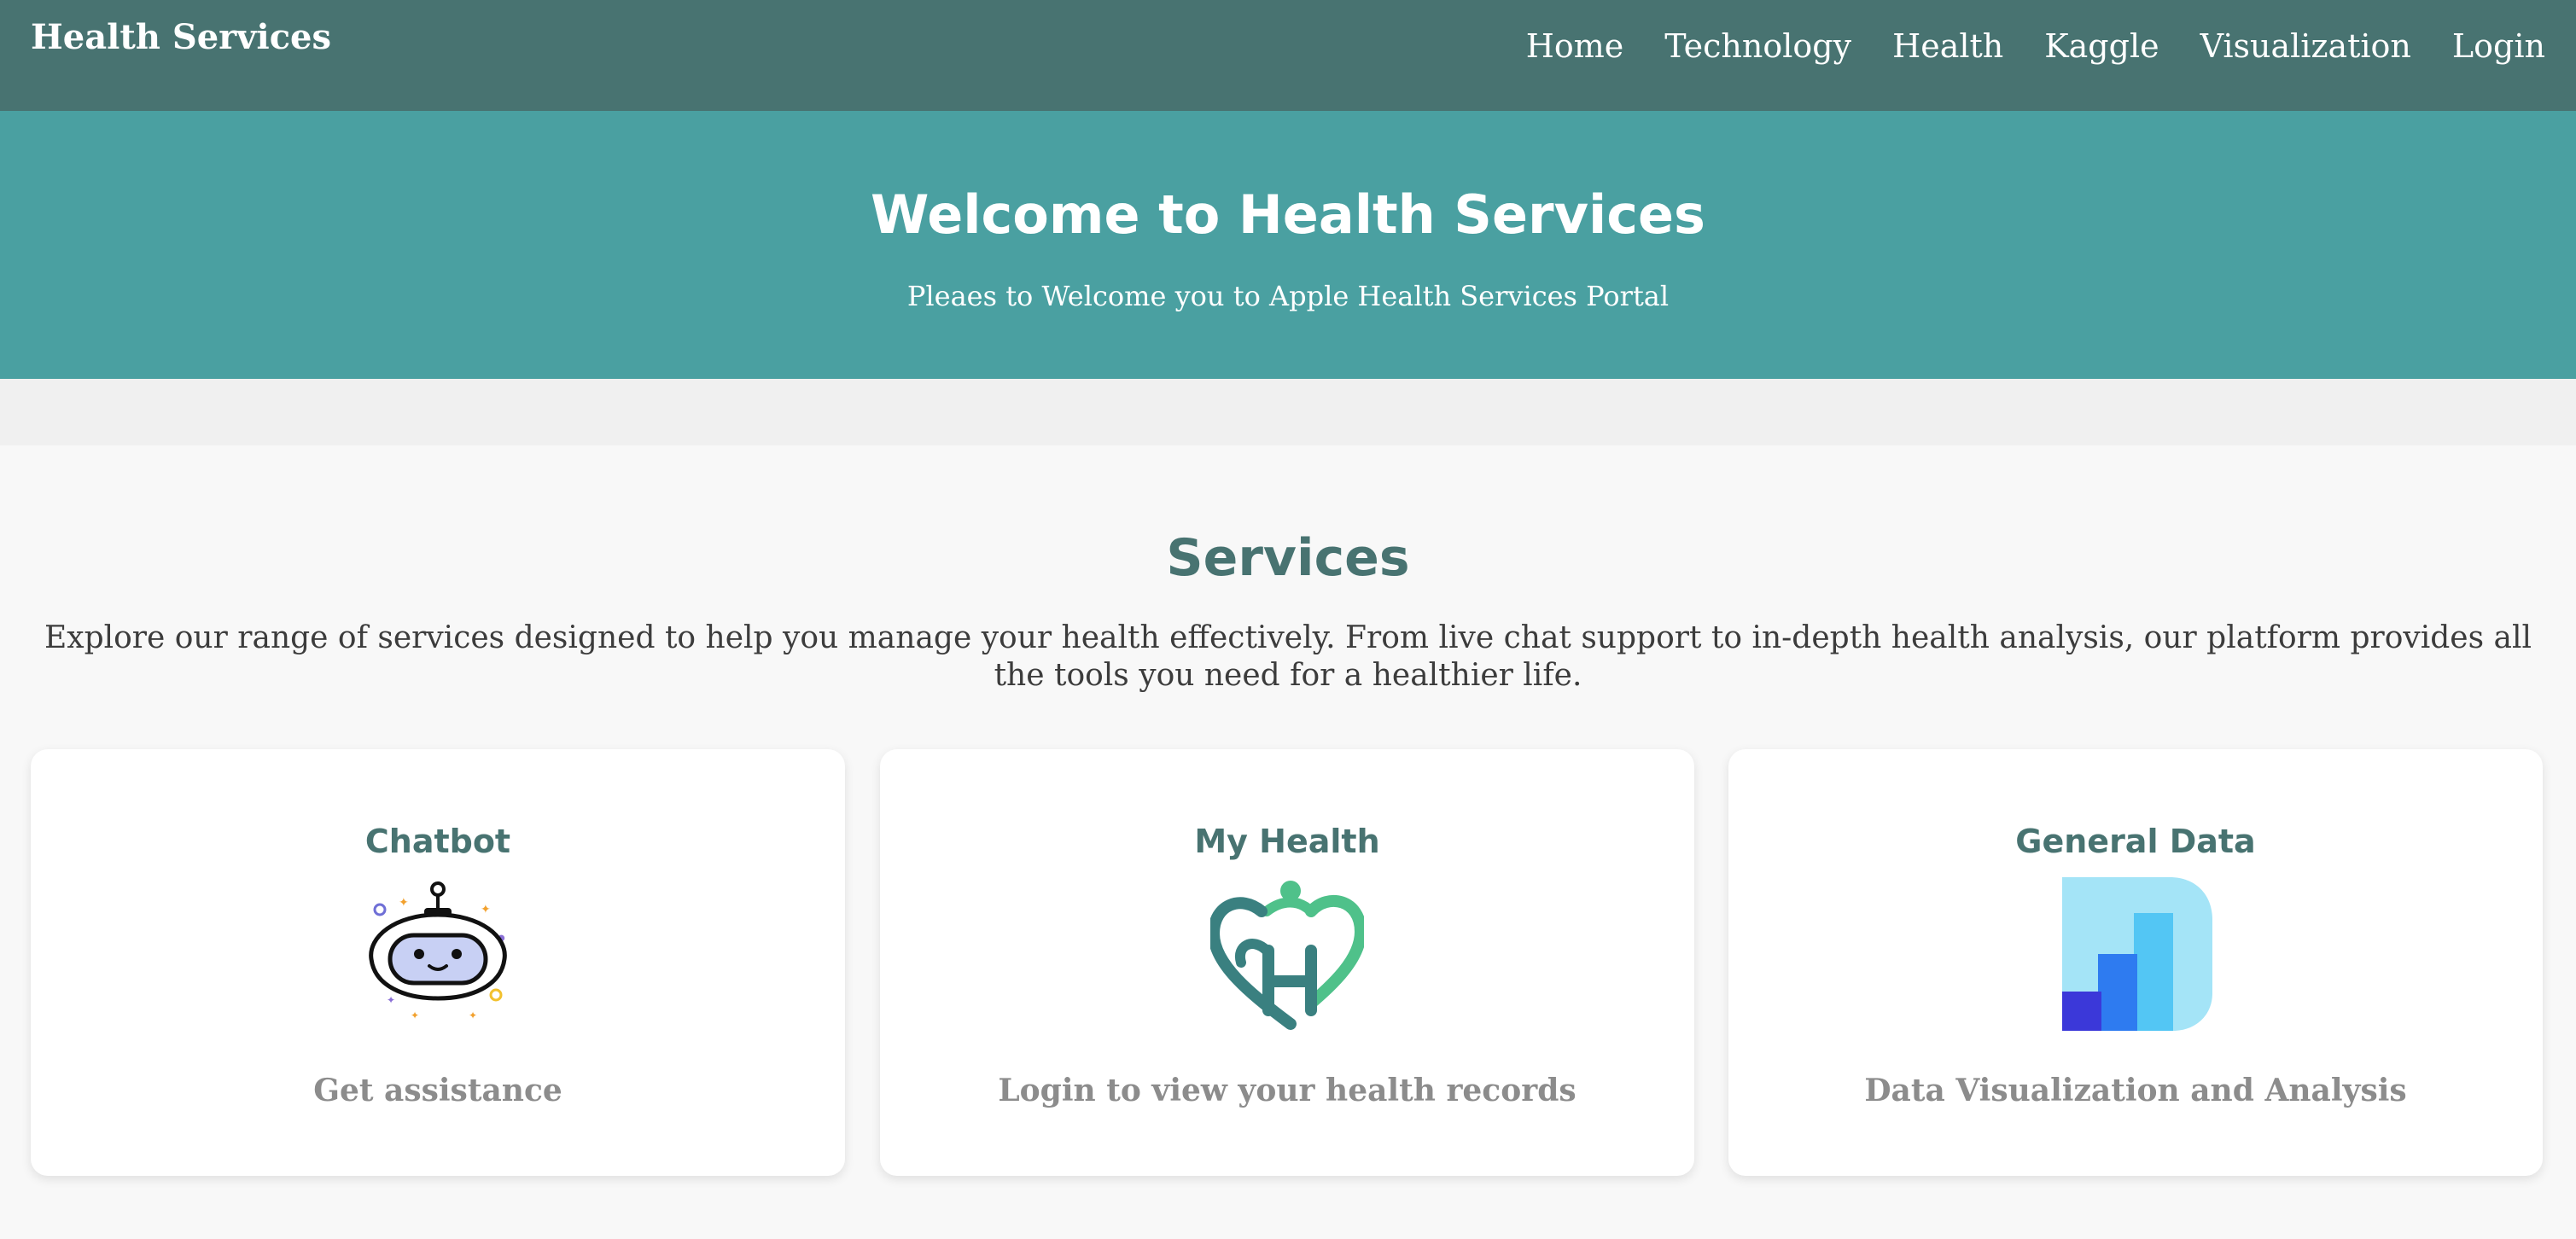  I want to click on service-card-title: General Data, so click(2135, 841).